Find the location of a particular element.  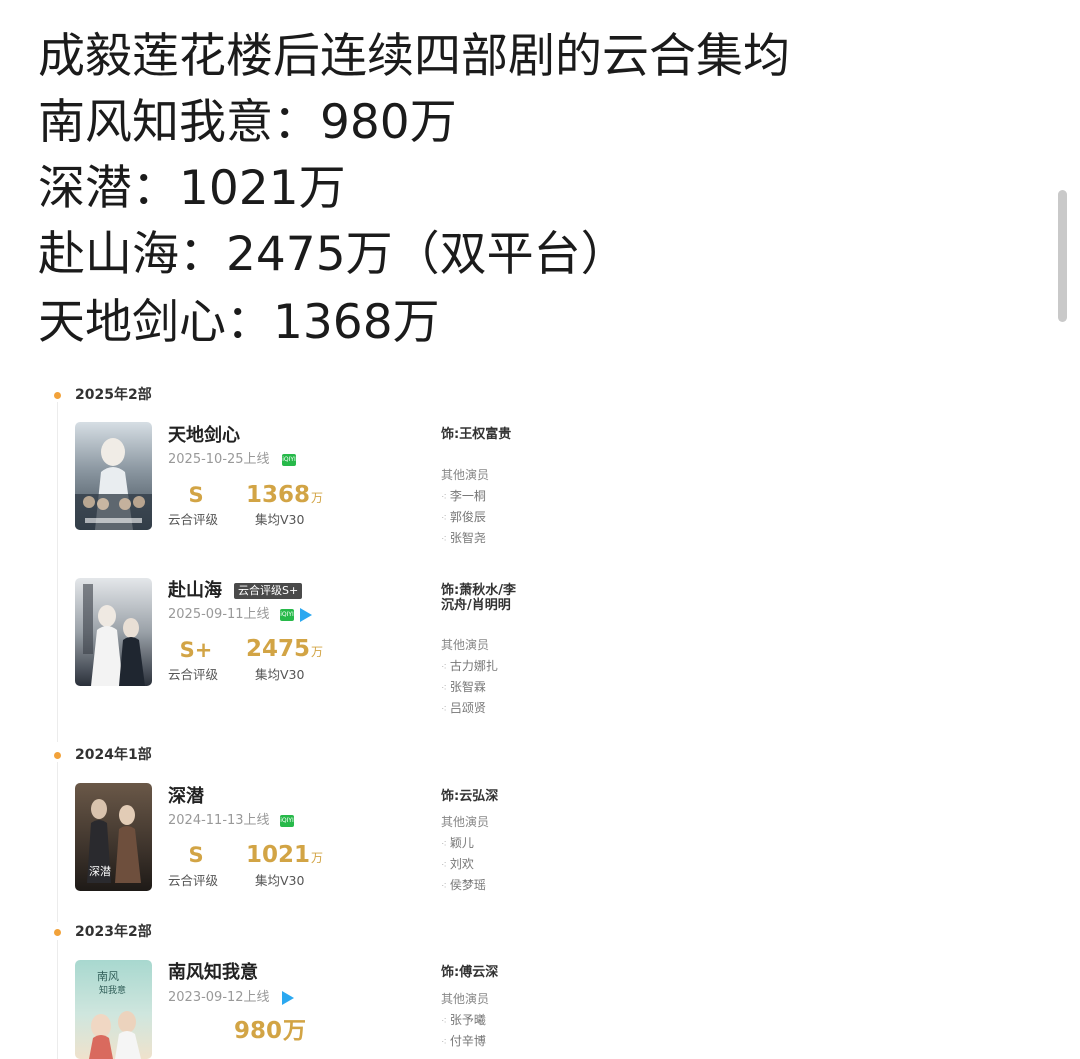

show-title: 赴山海 is located at coordinates (195, 591).